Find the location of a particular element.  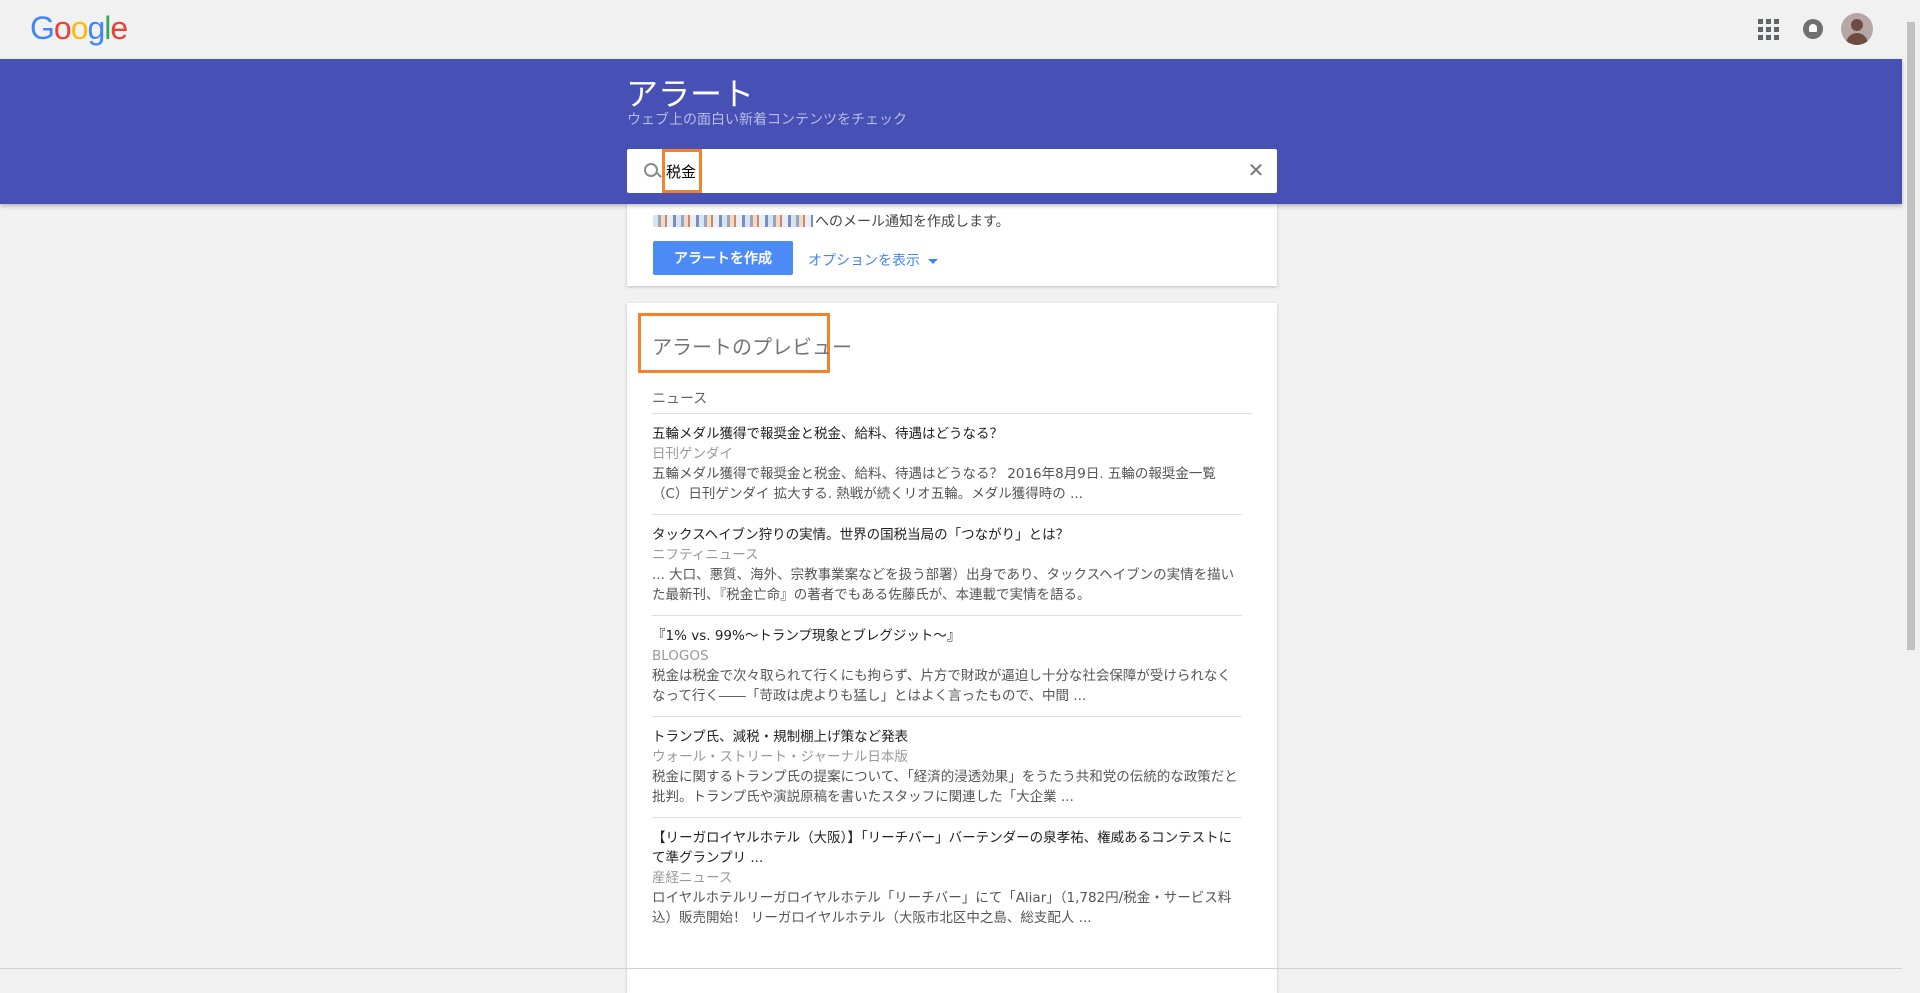

page-subtitle: ウェブ上の面白い新着コンテンツをチェック is located at coordinates (767, 120).